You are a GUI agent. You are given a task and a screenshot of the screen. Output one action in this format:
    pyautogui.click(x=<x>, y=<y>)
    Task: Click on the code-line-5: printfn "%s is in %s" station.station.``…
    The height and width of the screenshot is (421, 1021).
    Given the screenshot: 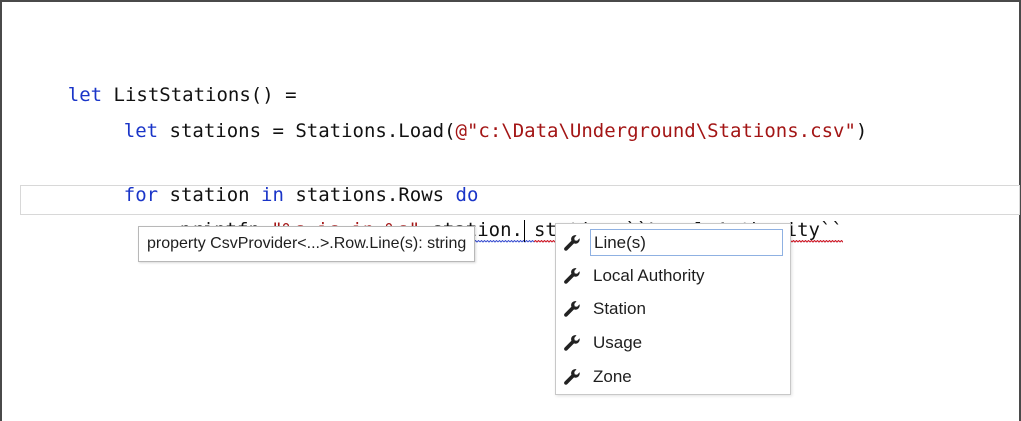 What is the action you would take?
    pyautogui.click(x=488, y=214)
    